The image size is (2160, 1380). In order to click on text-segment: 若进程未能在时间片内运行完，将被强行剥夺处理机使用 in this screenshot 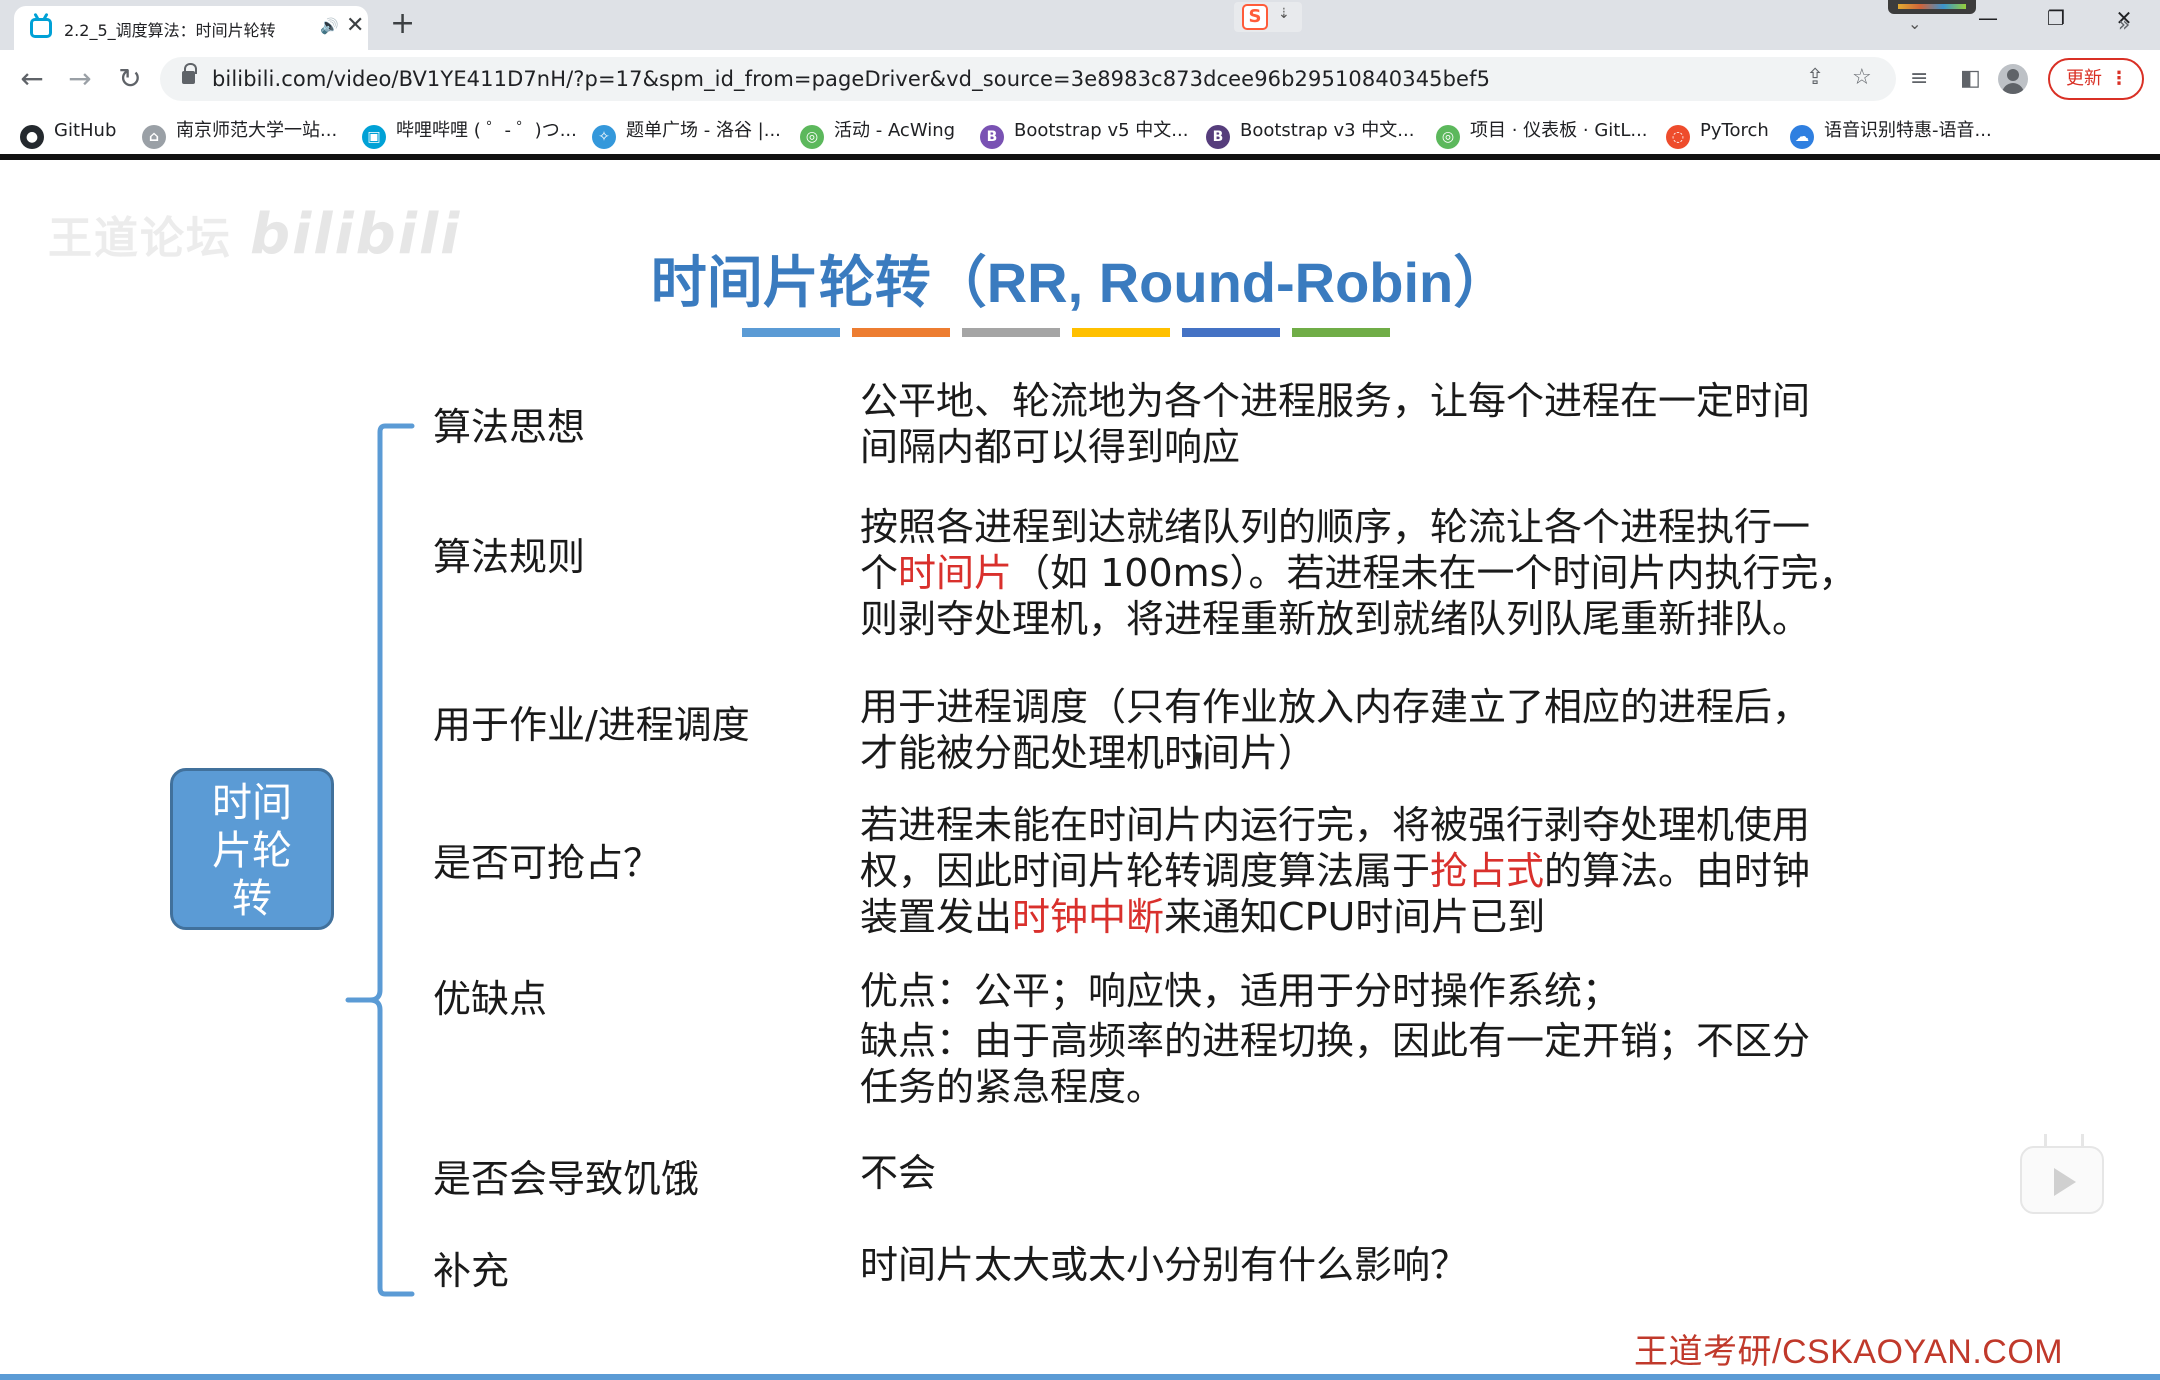, I will do `click(1335, 825)`.